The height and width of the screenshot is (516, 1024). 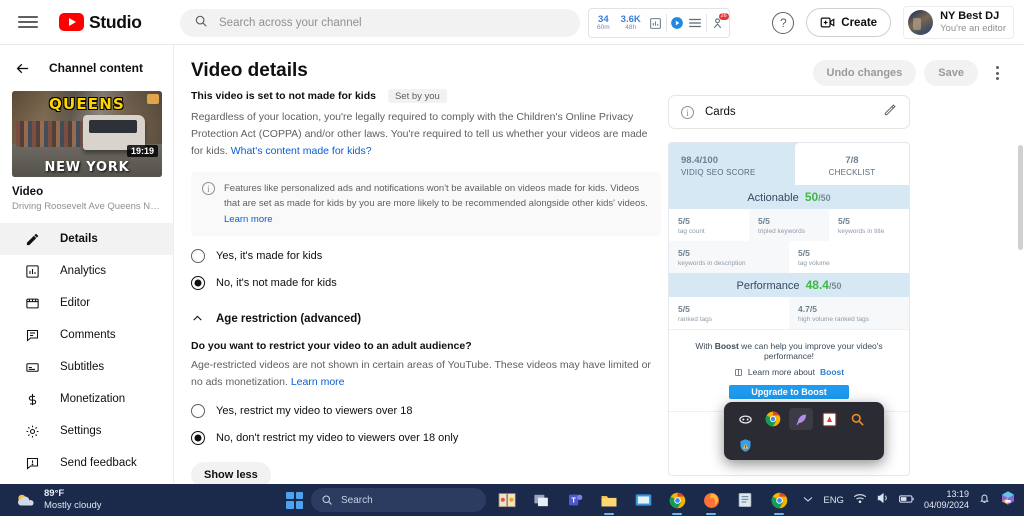 I want to click on vidiq-toolbar-widget: 34 60m 3.6K 48h 26, so click(x=659, y=23).